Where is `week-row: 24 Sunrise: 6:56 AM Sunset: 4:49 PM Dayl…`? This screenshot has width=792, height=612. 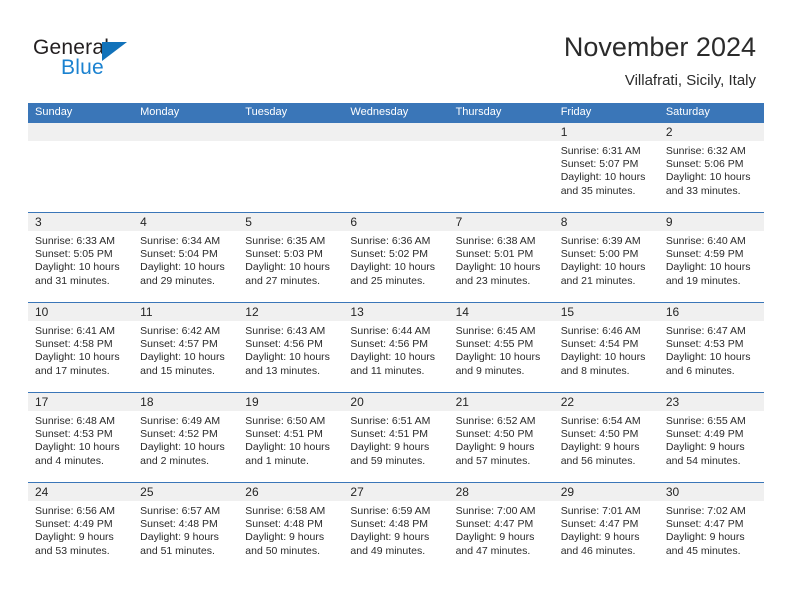 week-row: 24 Sunrise: 6:56 AM Sunset: 4:49 PM Dayl… is located at coordinates (396, 527).